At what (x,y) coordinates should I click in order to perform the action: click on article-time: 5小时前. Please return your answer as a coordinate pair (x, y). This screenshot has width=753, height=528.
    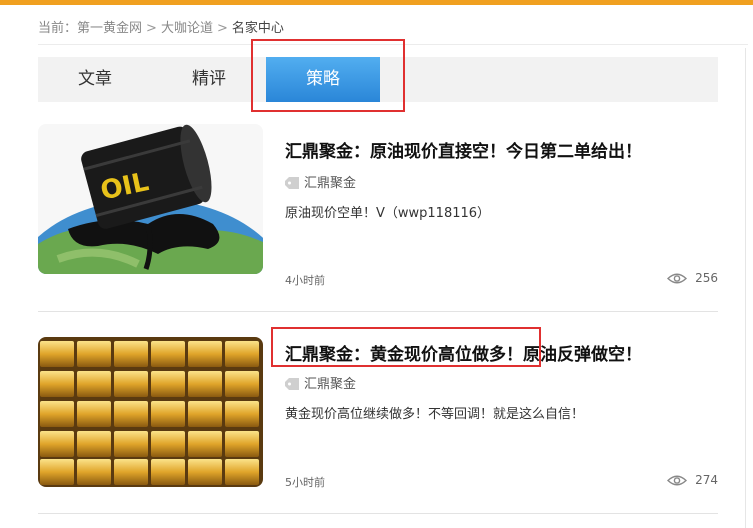
    Looking at the image, I should click on (305, 482).